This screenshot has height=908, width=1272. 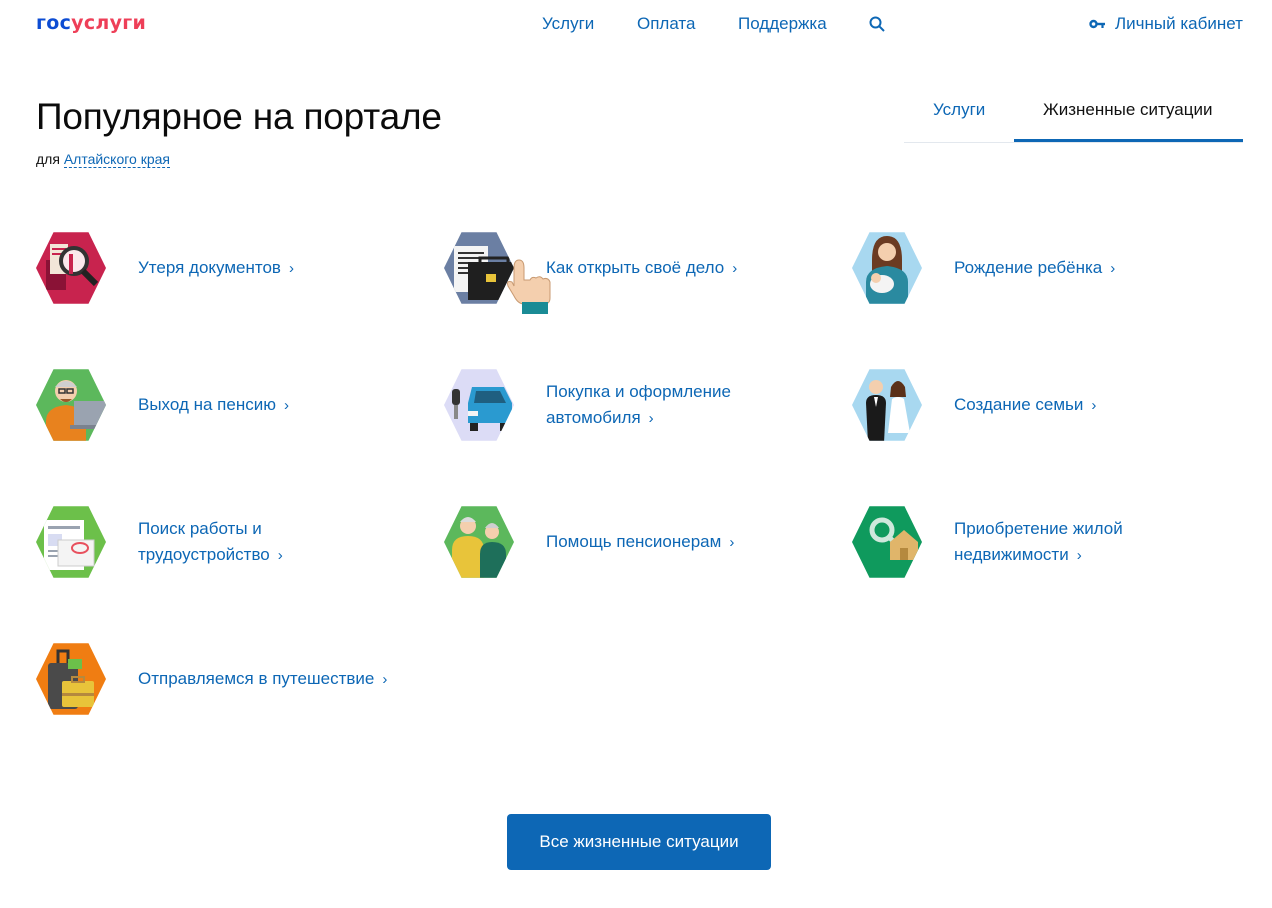 What do you see at coordinates (211, 679) in the screenshot?
I see `situation-travel: Отправляемся в путешествие ›` at bounding box center [211, 679].